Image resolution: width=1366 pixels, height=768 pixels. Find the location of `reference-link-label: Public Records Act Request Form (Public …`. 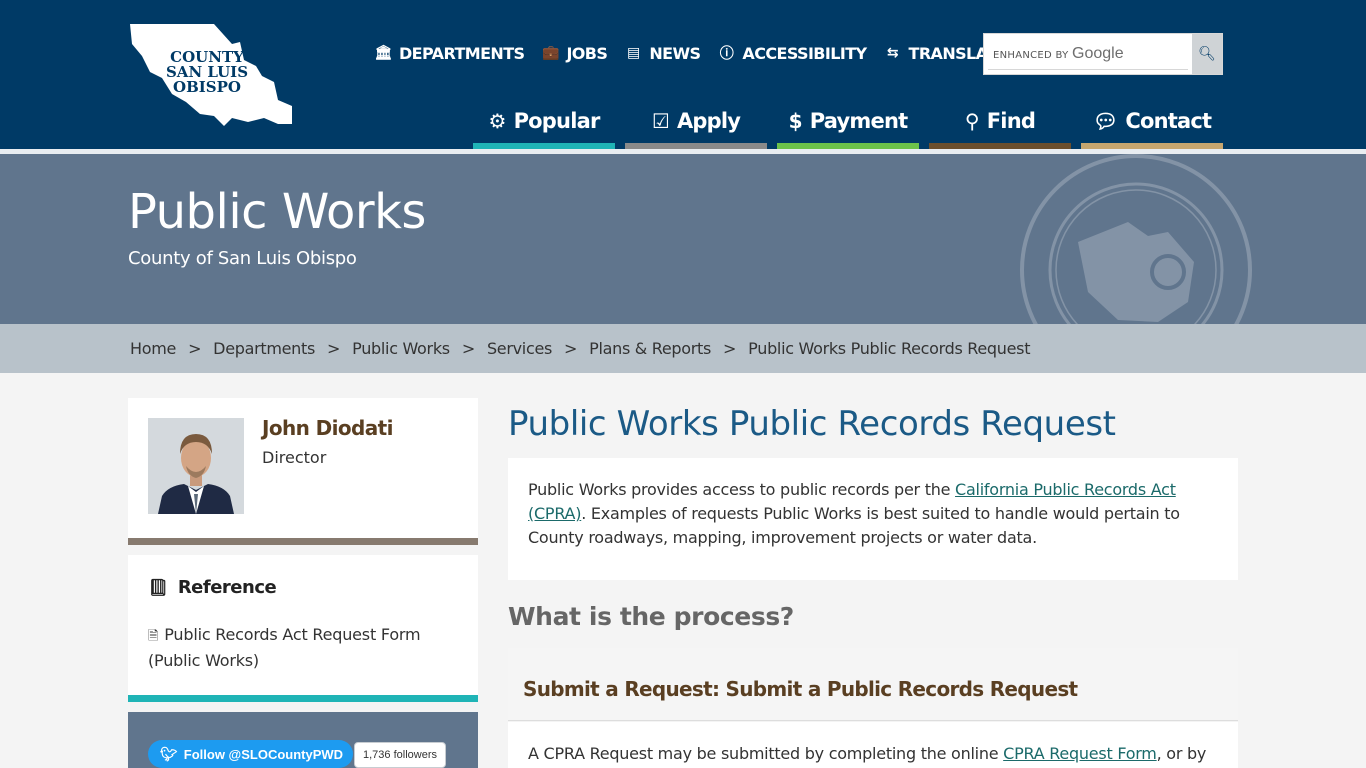

reference-link-label: Public Records Act Request Form (Public … is located at coordinates (284, 647).